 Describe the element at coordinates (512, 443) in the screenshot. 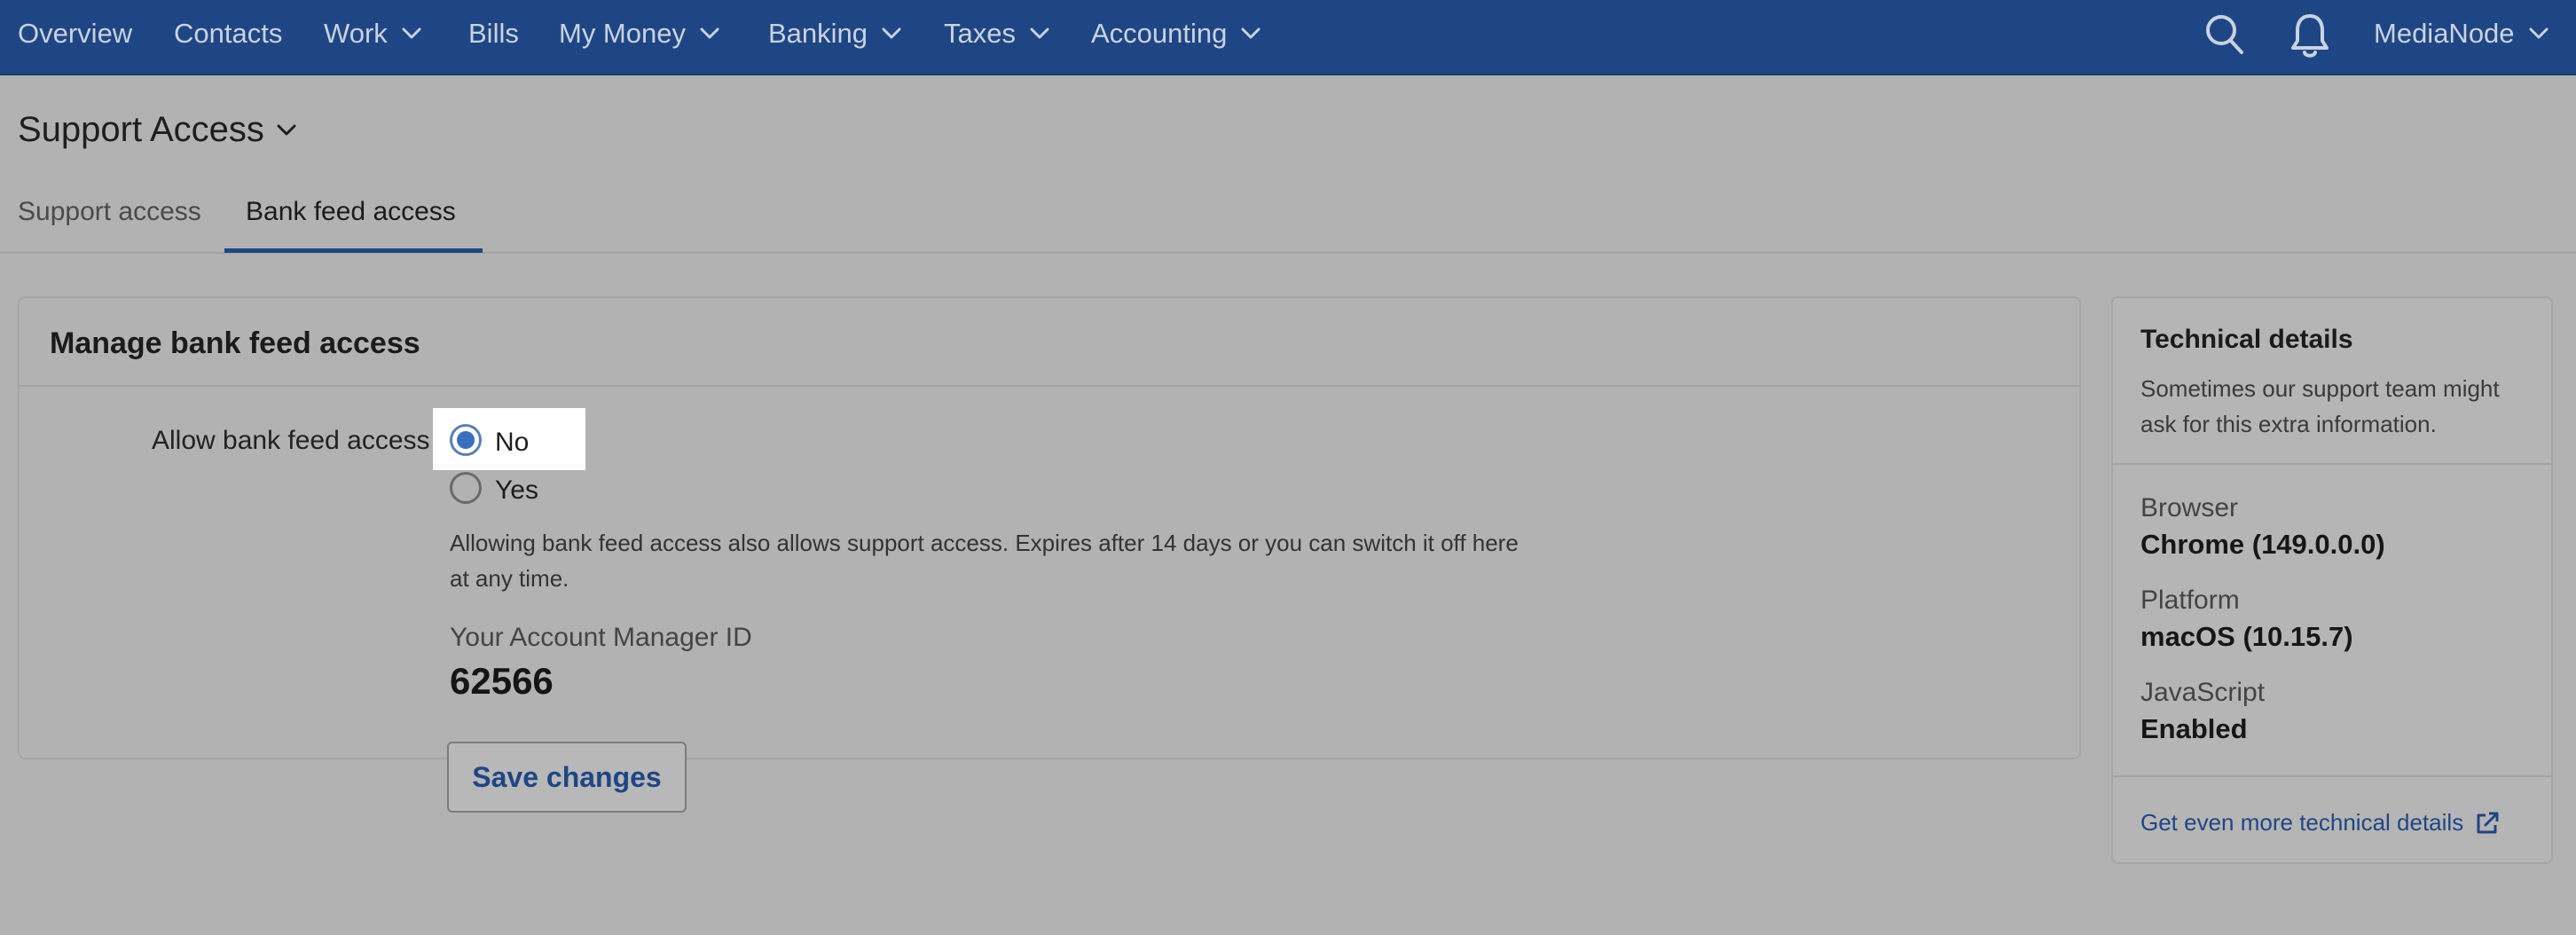

I see `radio-no-label: No` at that location.